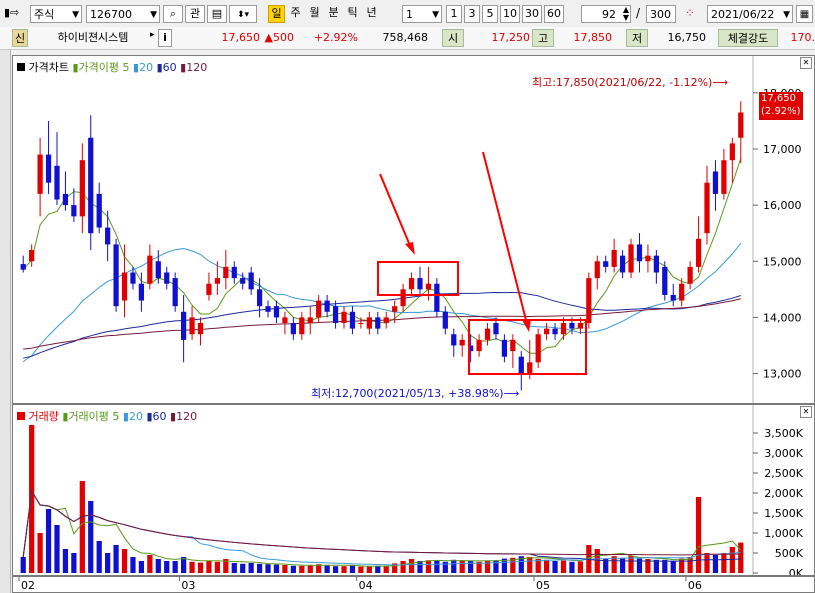 The height and width of the screenshot is (593, 815). I want to click on high-label: 고, so click(543, 38).